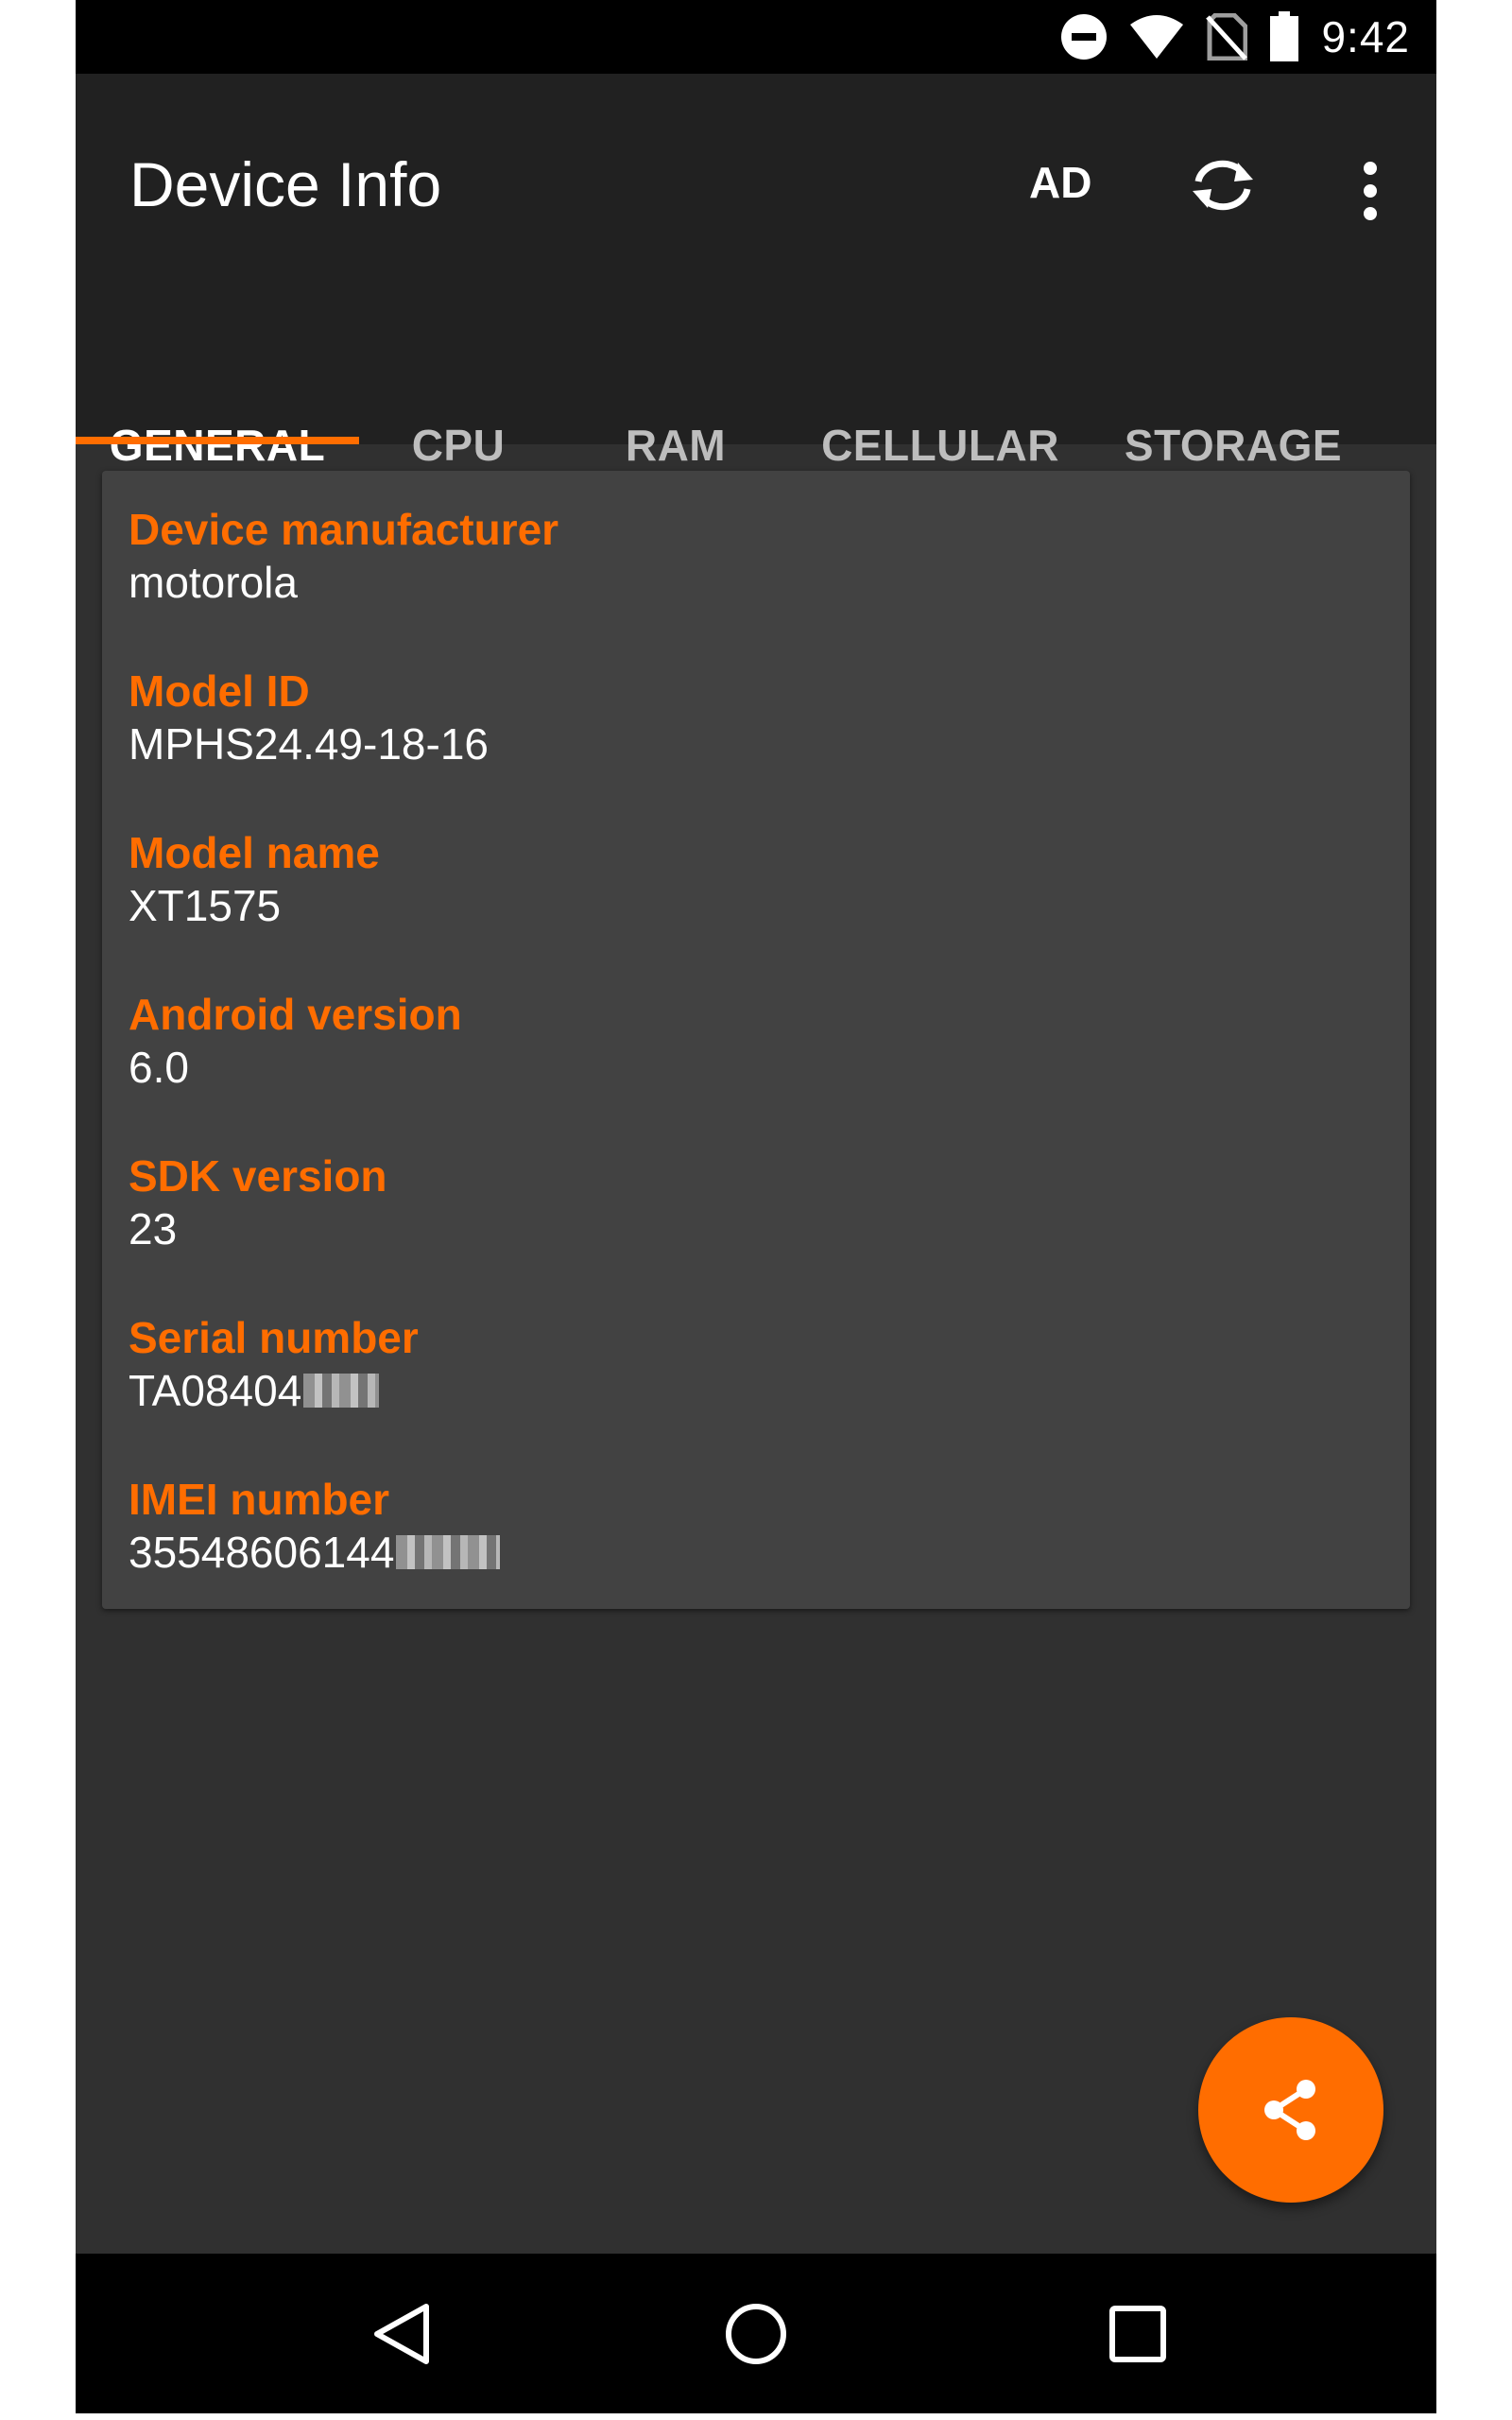  I want to click on refresh-icon, so click(1223, 185).